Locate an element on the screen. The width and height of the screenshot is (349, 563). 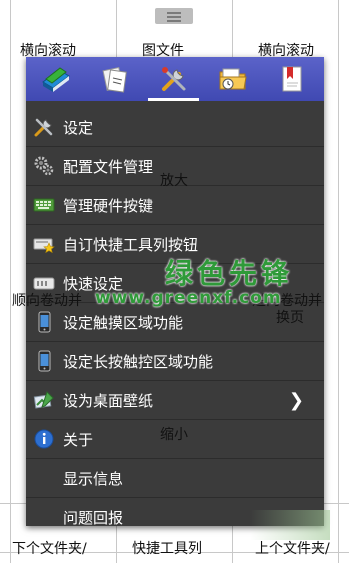
zone-label-bottom-left: 下个文件夹/ is located at coordinates (49, 549).